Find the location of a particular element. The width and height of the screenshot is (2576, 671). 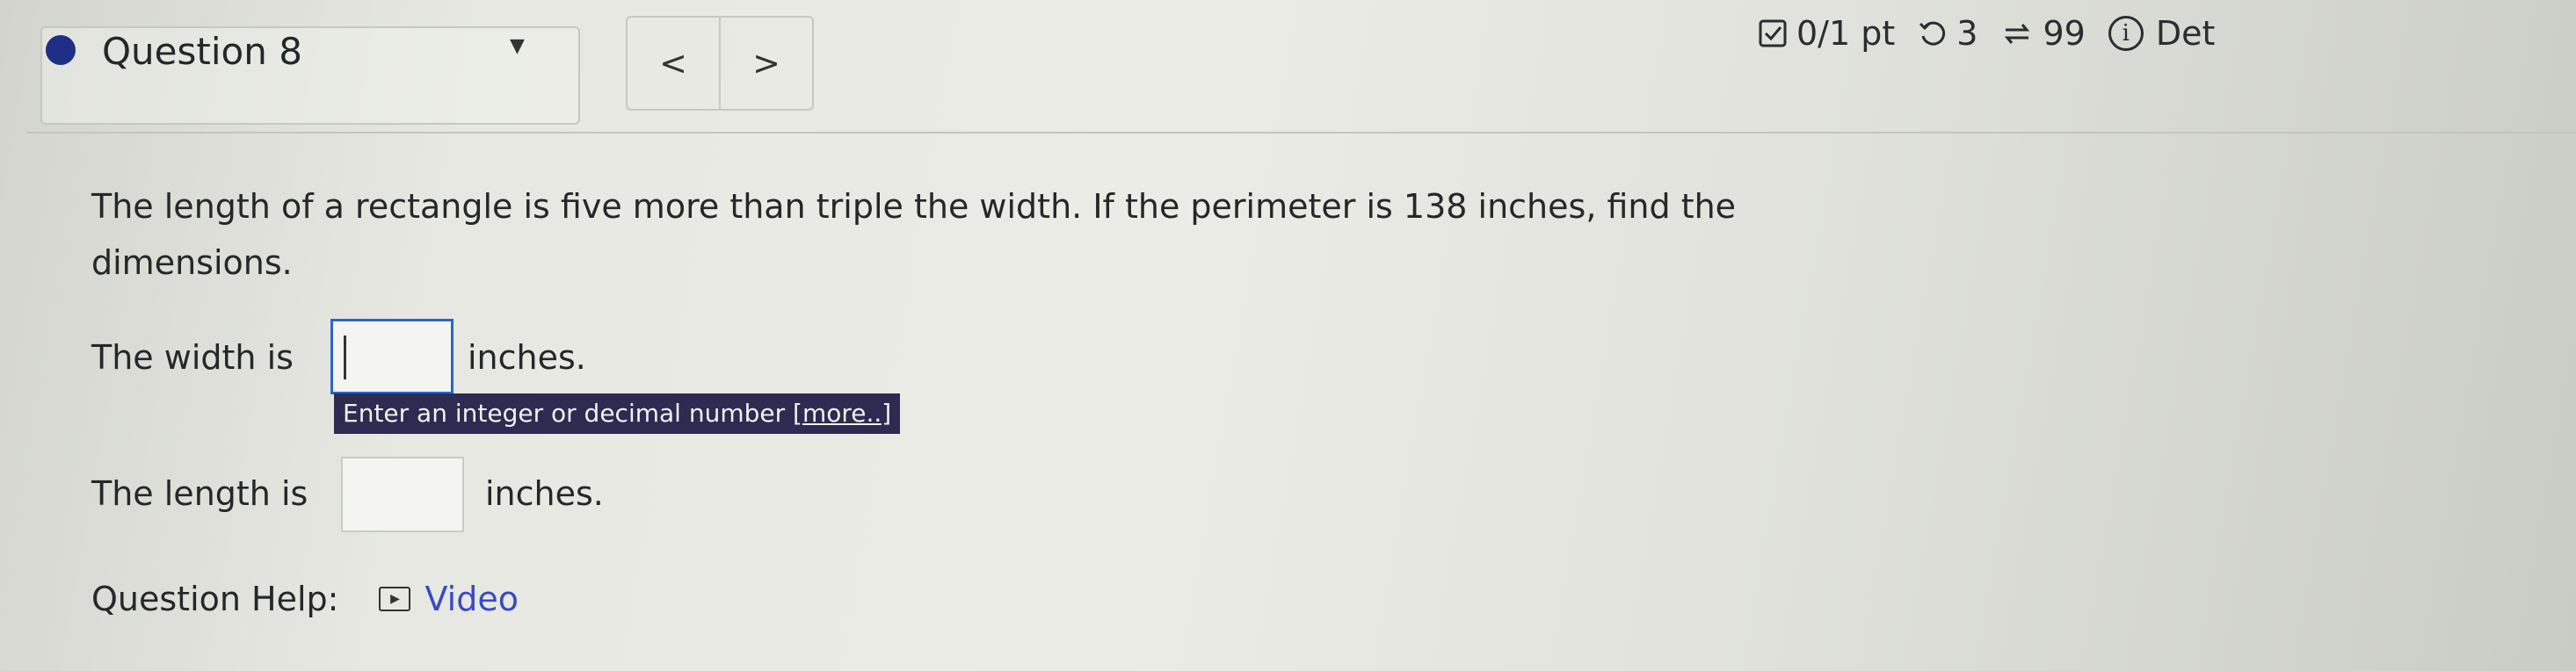

details-link: Det is located at coordinates (2186, 33).